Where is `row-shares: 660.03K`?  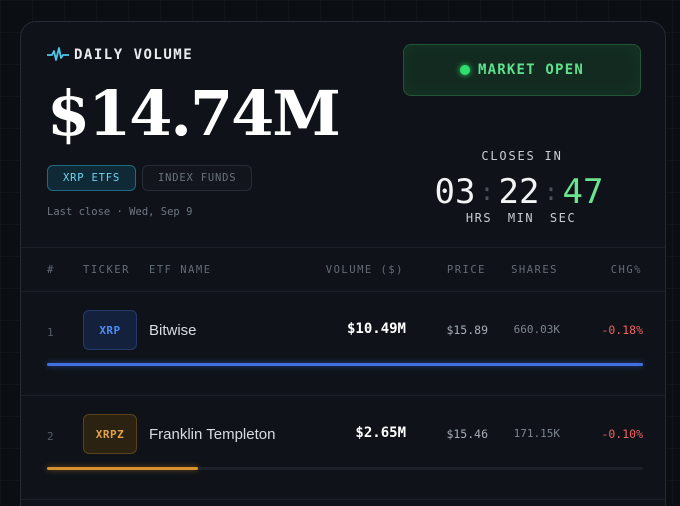
row-shares: 660.03K is located at coordinates (536, 329).